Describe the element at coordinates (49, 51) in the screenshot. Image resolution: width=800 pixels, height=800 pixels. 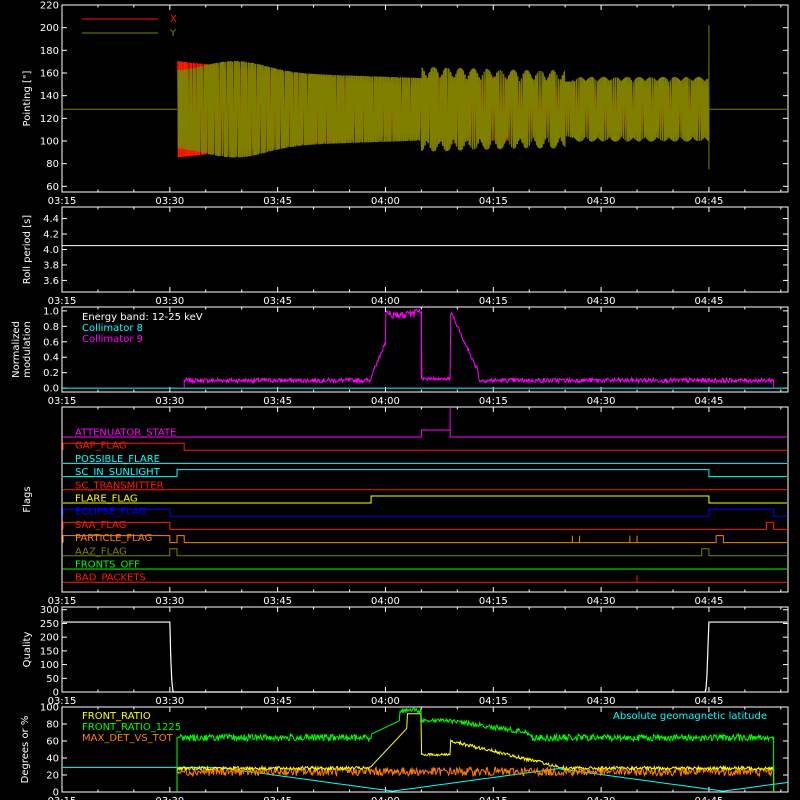
I see `pointing-ytick-label: 180` at that location.